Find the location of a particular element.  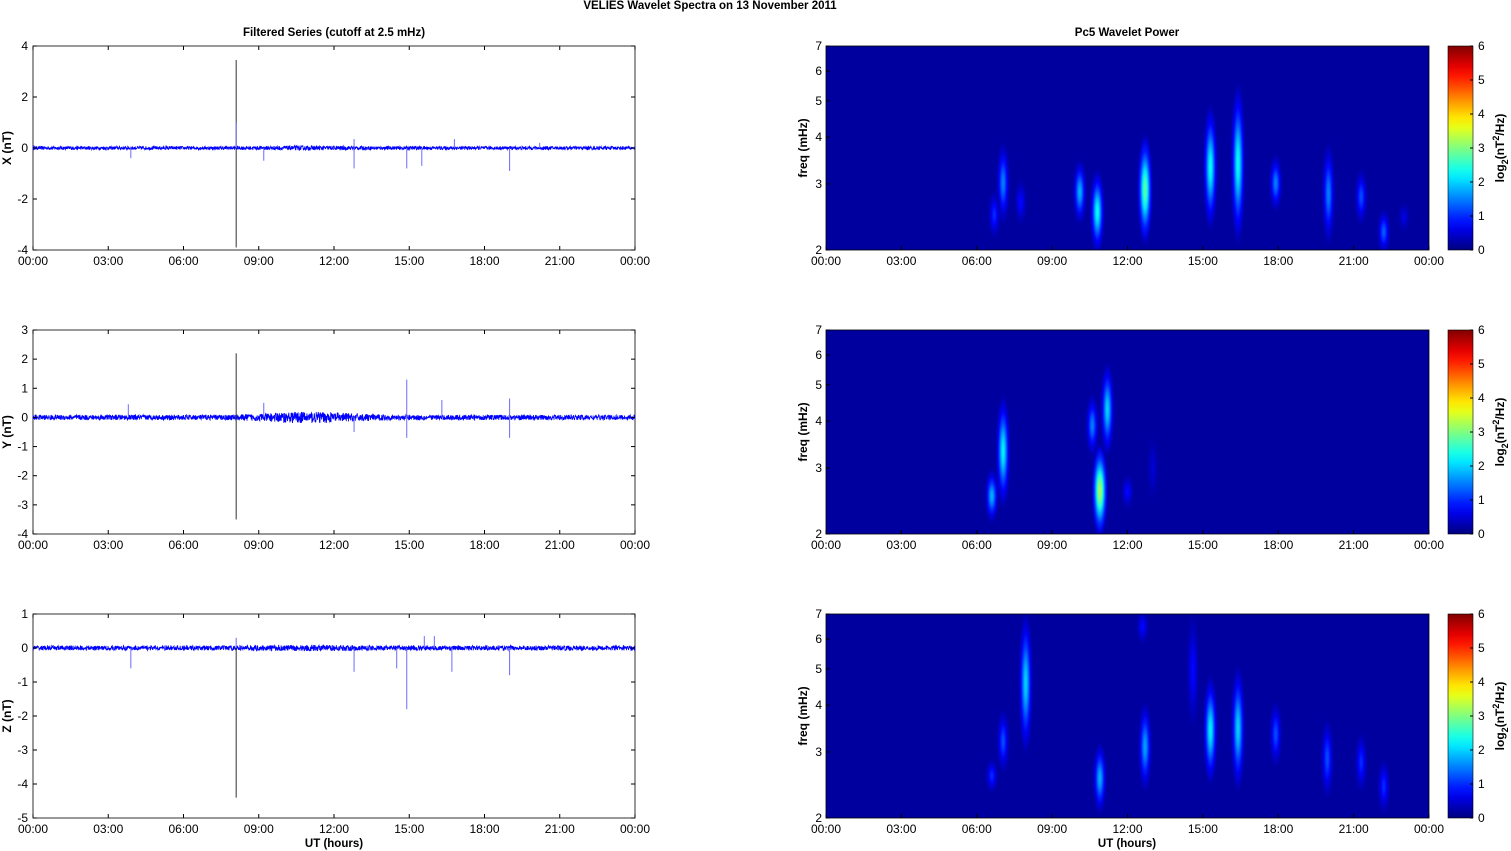

y-tick-label: 1 is located at coordinates (24, 388).